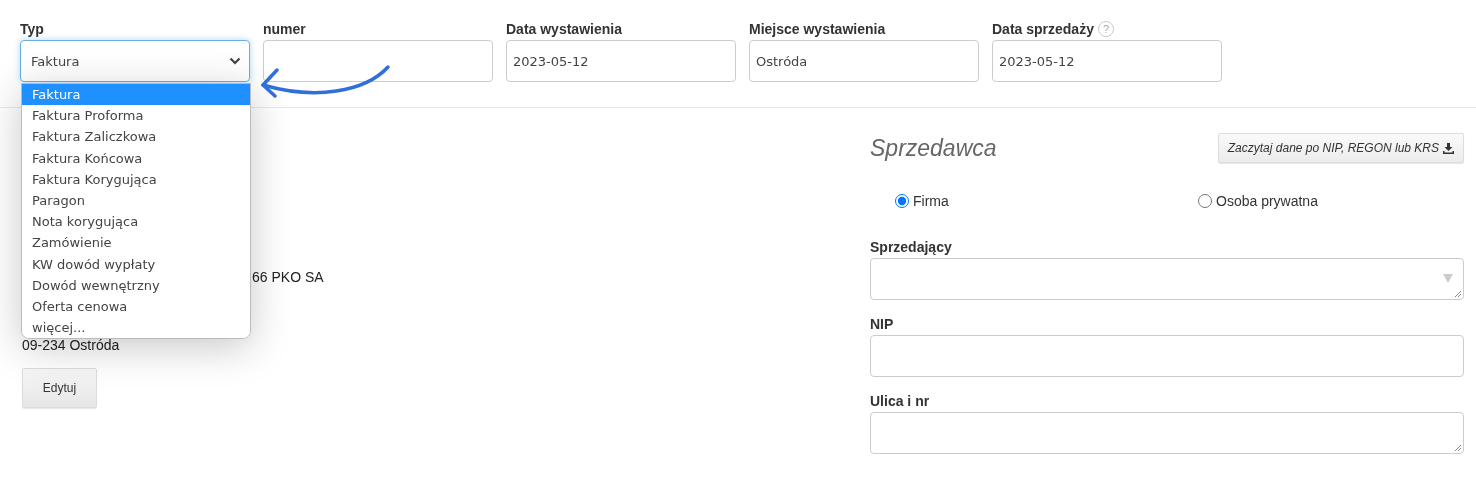 This screenshot has height=491, width=1476. What do you see at coordinates (1448, 278) in the screenshot?
I see `triangle-down-icon` at bounding box center [1448, 278].